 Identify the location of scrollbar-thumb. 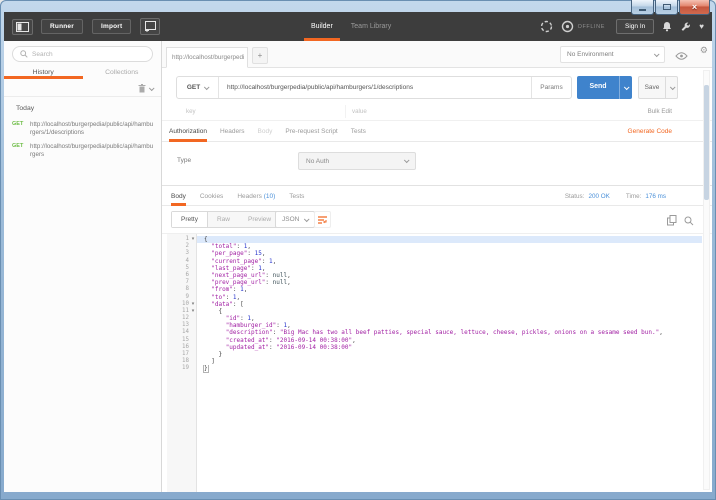
(706, 142).